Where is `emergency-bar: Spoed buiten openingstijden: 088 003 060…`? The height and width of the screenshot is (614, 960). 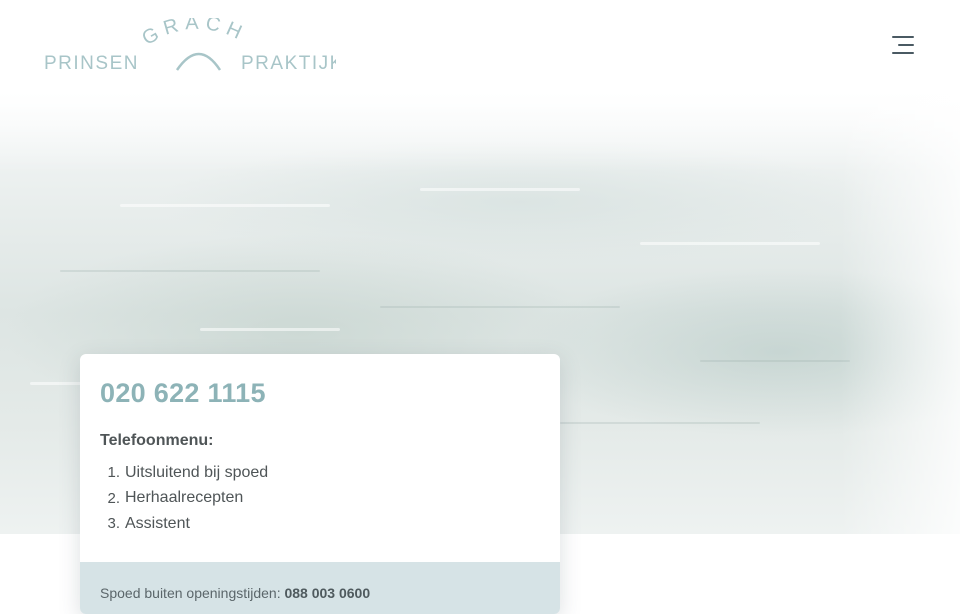
emergency-bar: Spoed buiten openingstijden: 088 003 060… is located at coordinates (320, 588).